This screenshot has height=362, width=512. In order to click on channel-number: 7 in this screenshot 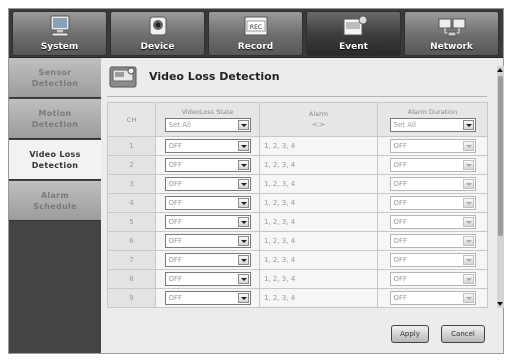, I will do `click(131, 260)`.